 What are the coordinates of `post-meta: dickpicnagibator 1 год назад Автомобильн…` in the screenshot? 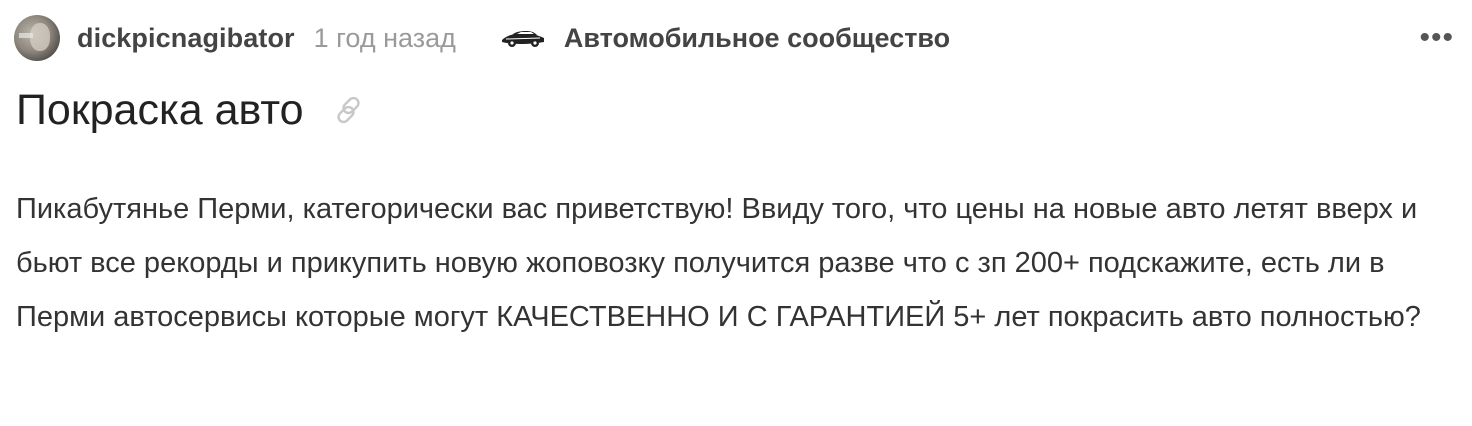 It's located at (736, 38).